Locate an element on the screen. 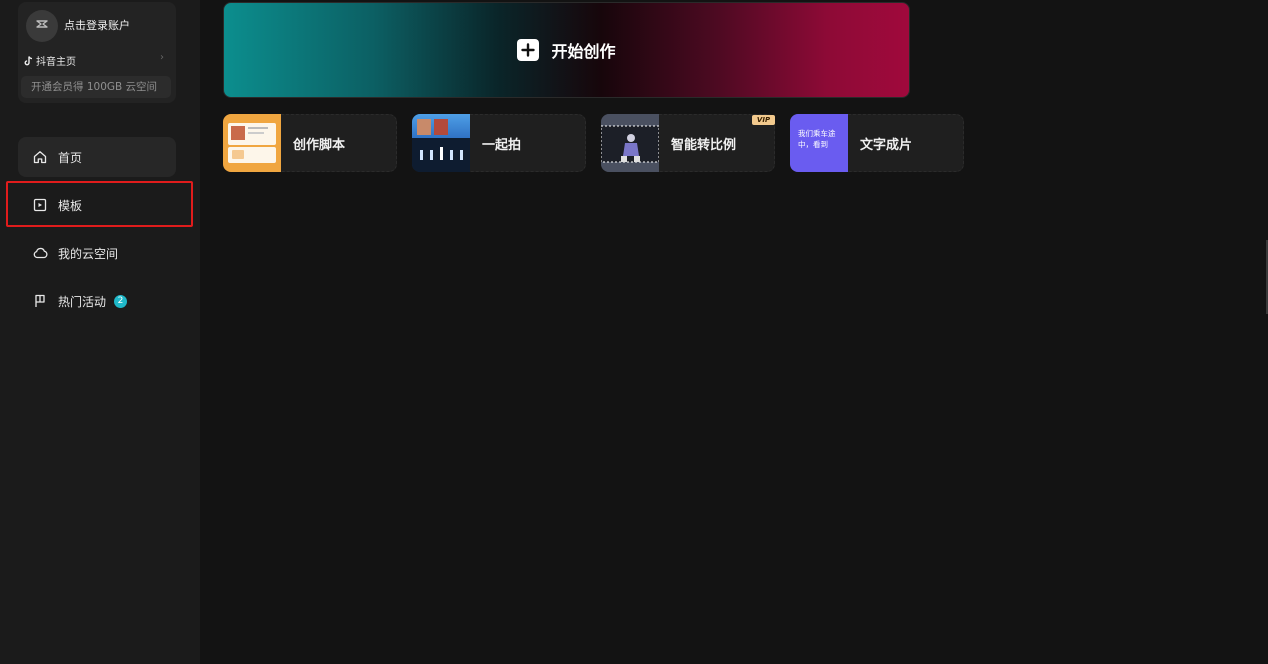 This screenshot has height=664, width=1268. vip-badge: VIP is located at coordinates (763, 120).